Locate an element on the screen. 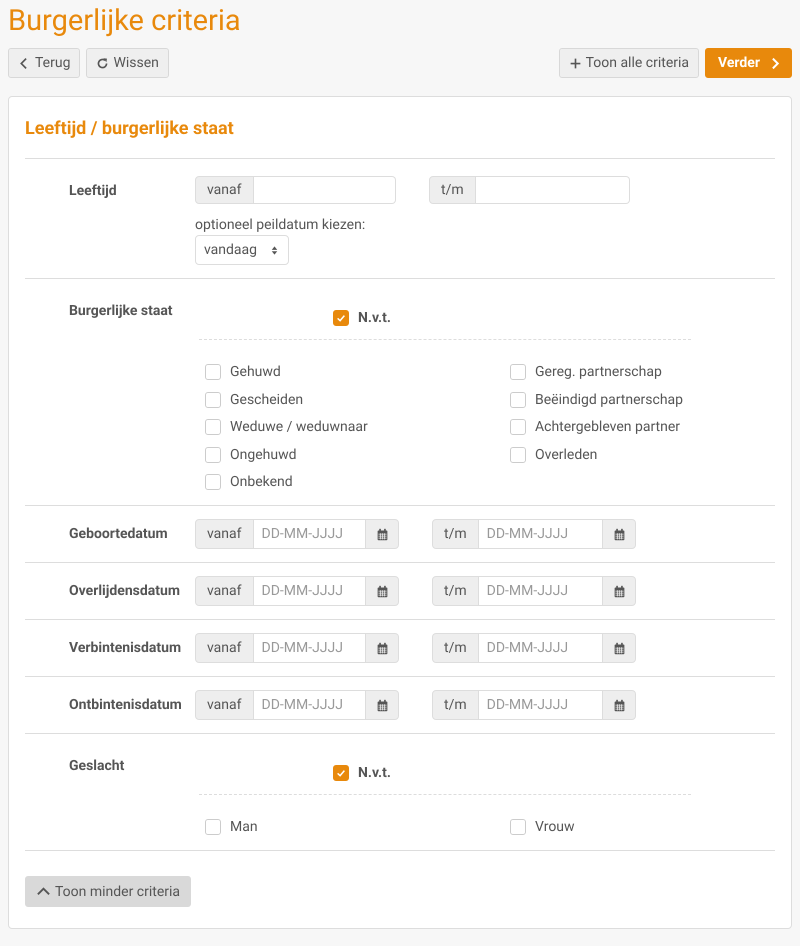 The image size is (800, 946). plus-icon is located at coordinates (575, 63).